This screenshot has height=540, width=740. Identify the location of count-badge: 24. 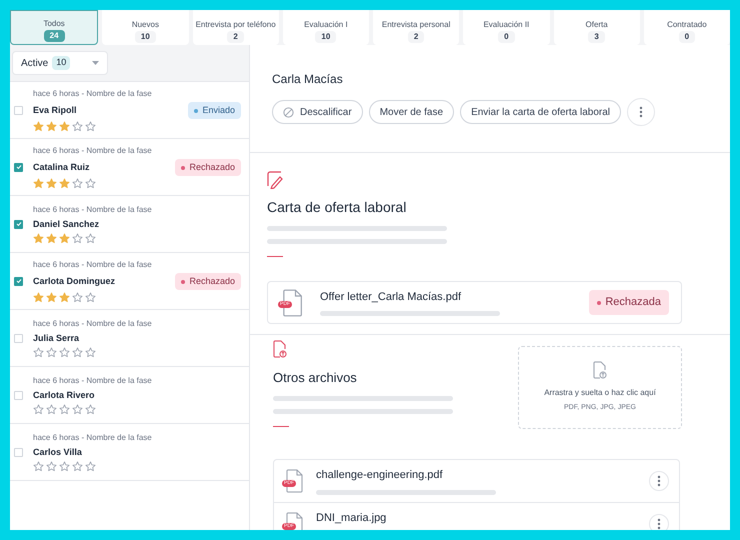
(54, 36).